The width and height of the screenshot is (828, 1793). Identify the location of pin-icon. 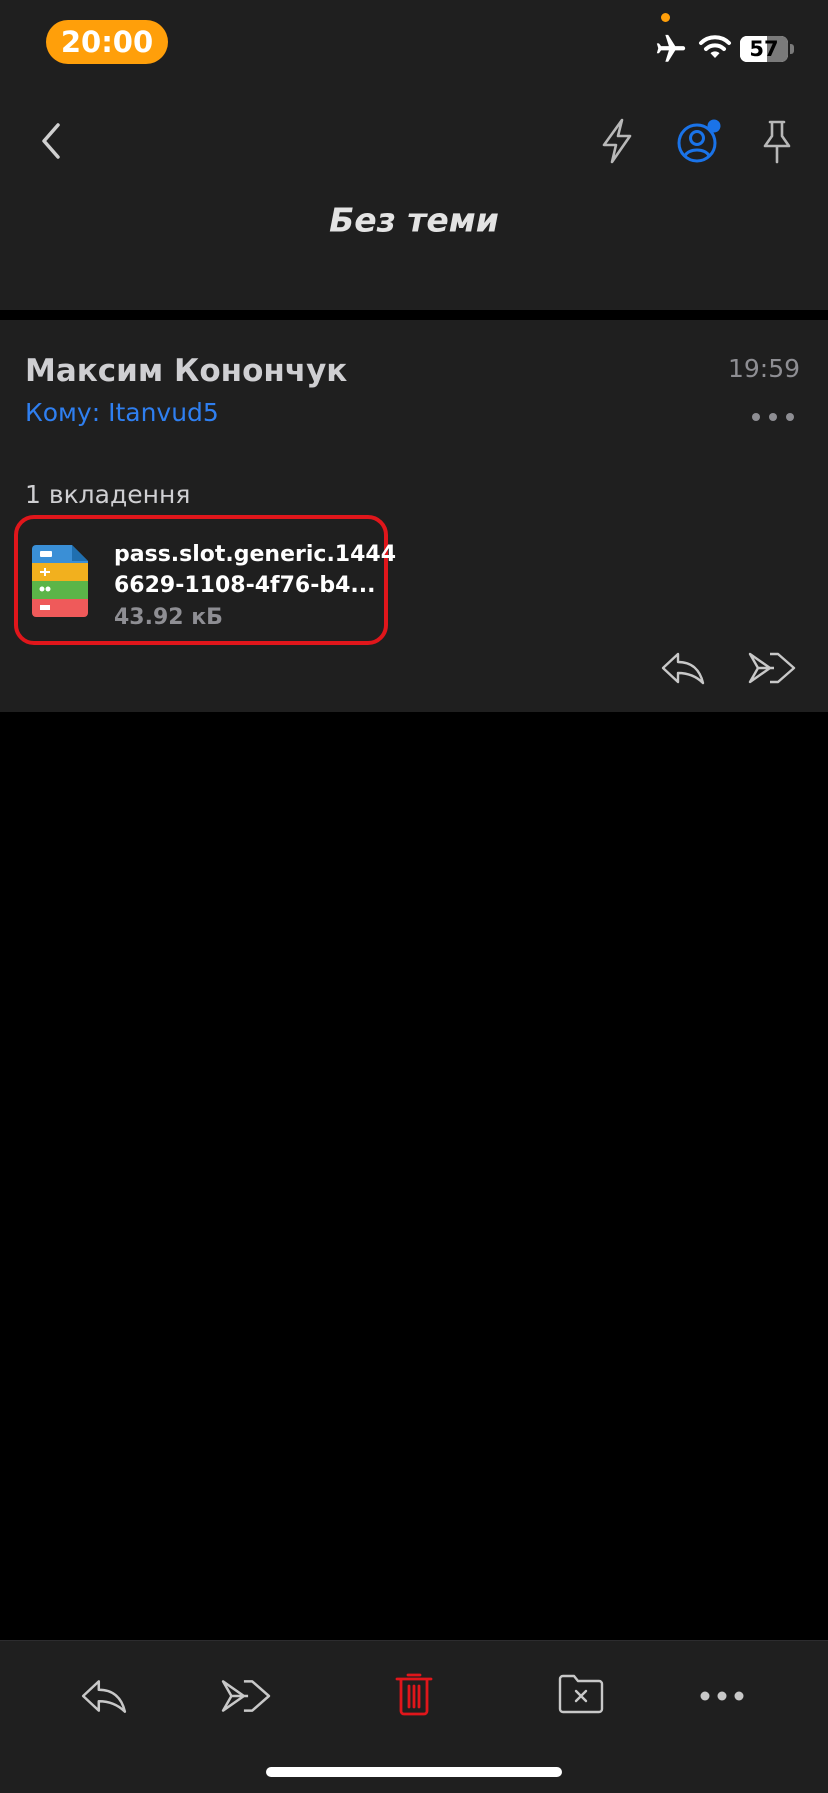
(777, 142).